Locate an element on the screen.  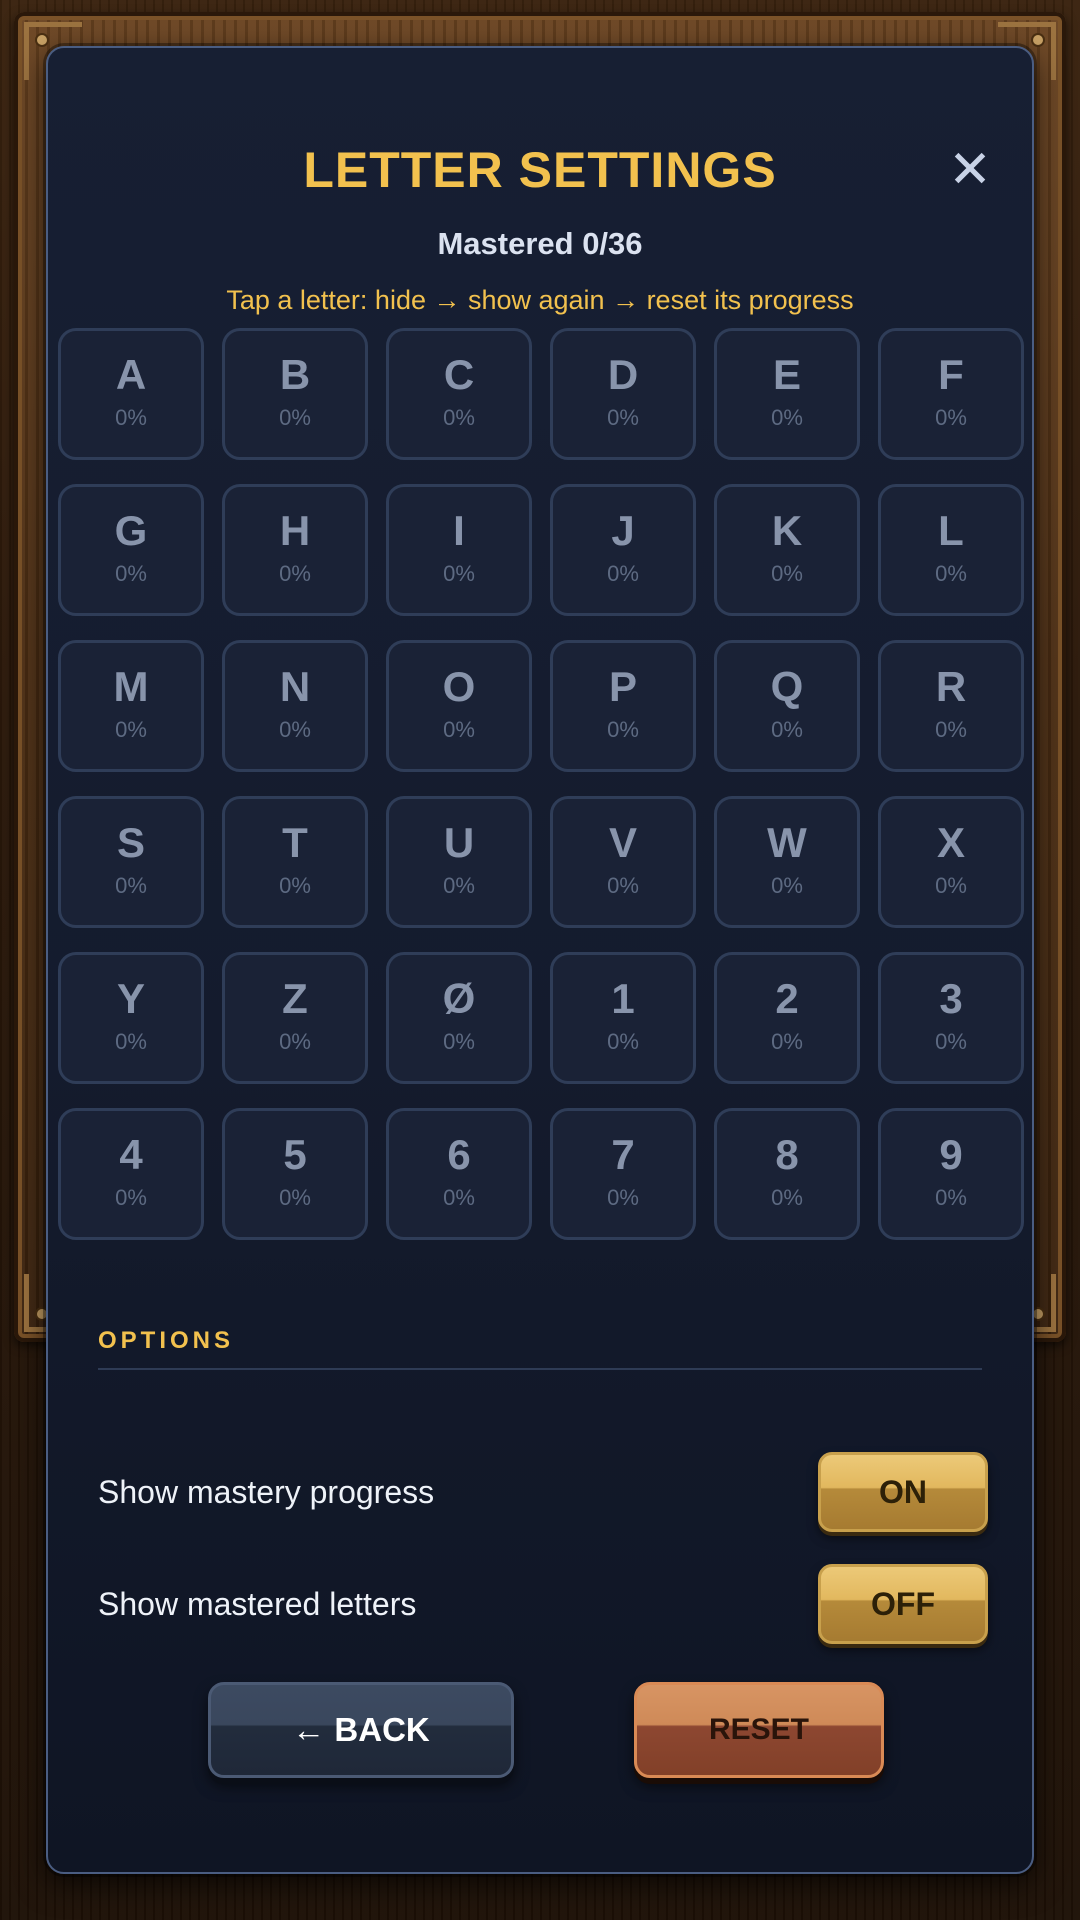
letter-tile: 6 0% is located at coordinates (459, 1174).